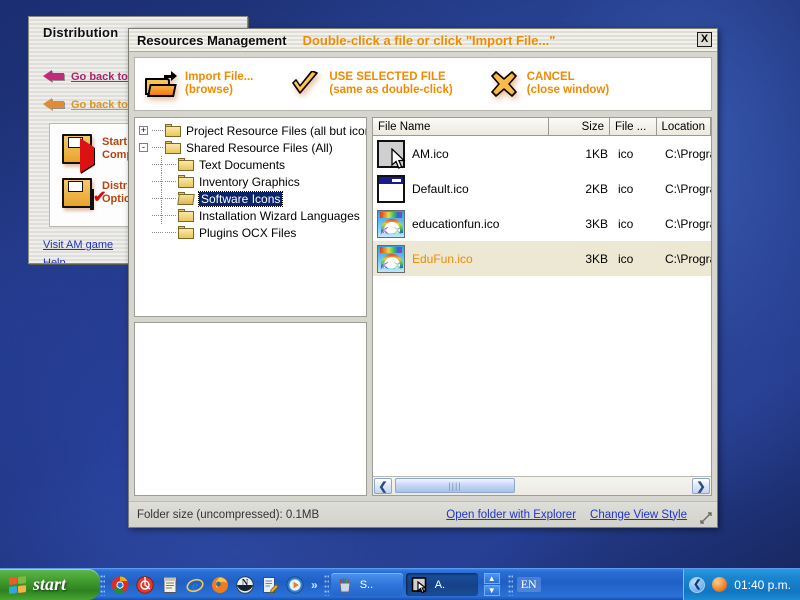  I want to click on scrollbar-track: ||||, so click(542, 486).